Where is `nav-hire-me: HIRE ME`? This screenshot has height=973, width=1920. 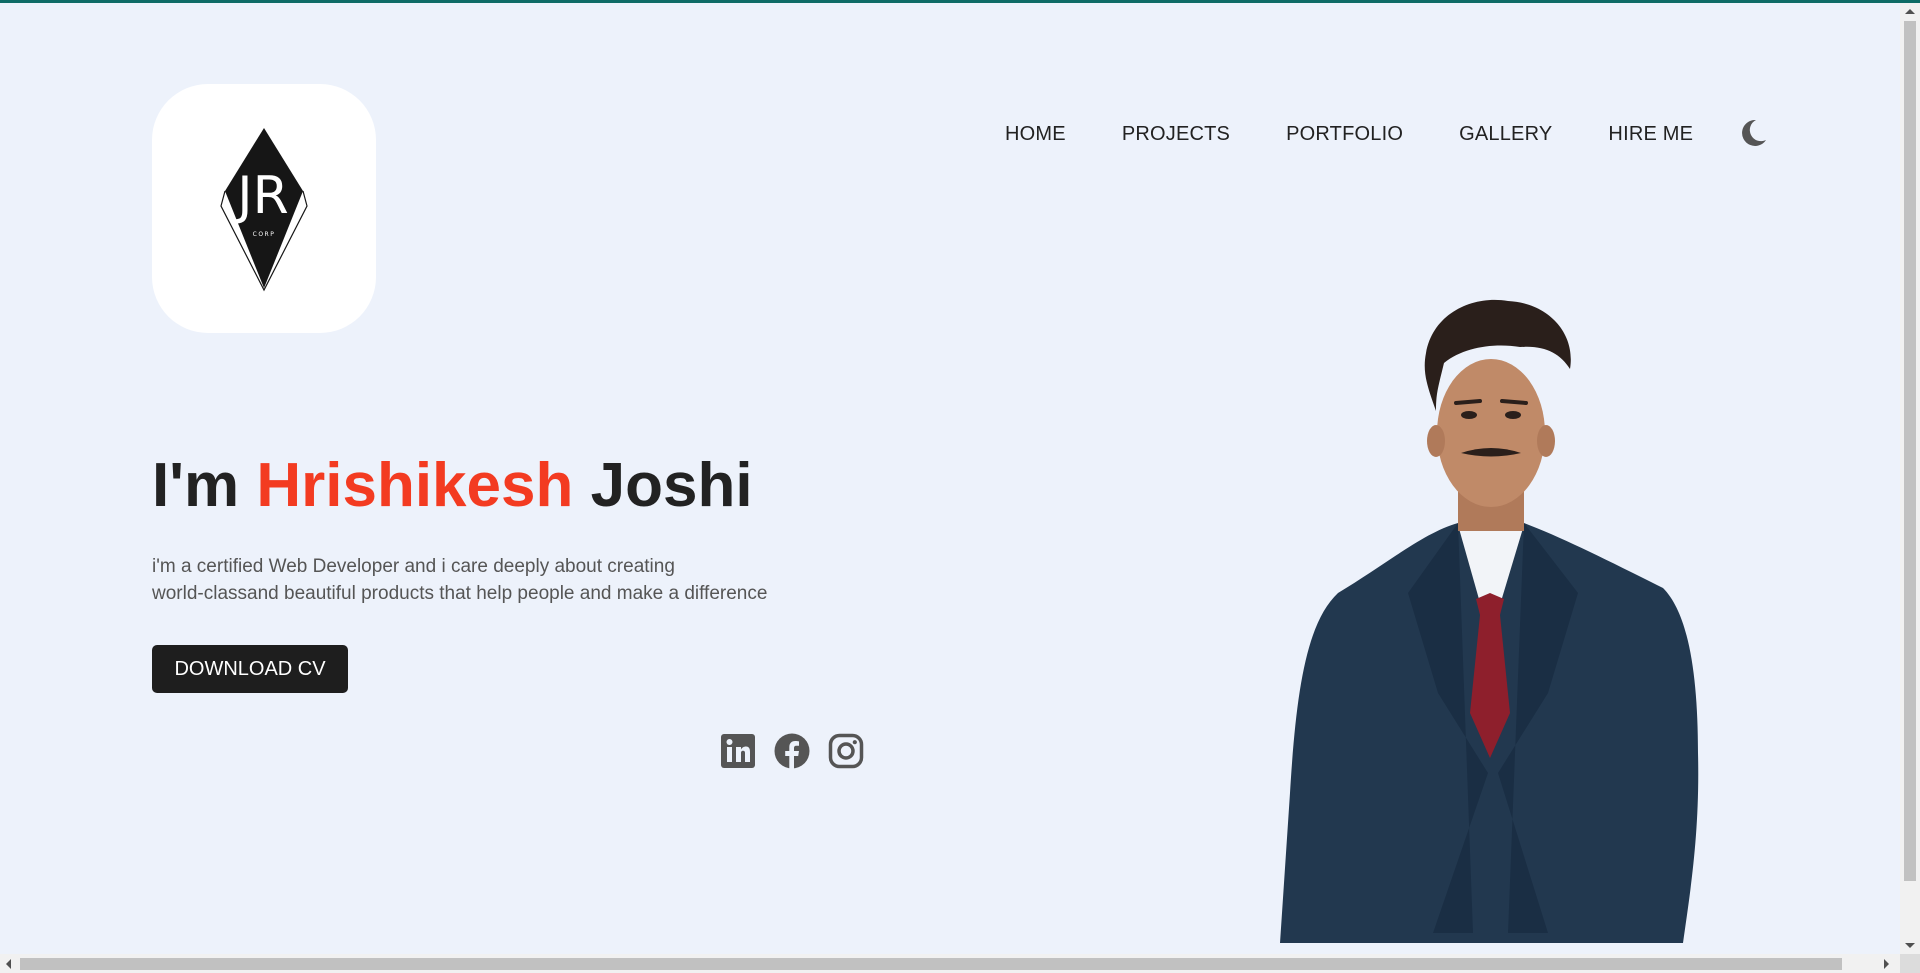 nav-hire-me: HIRE ME is located at coordinates (1650, 134).